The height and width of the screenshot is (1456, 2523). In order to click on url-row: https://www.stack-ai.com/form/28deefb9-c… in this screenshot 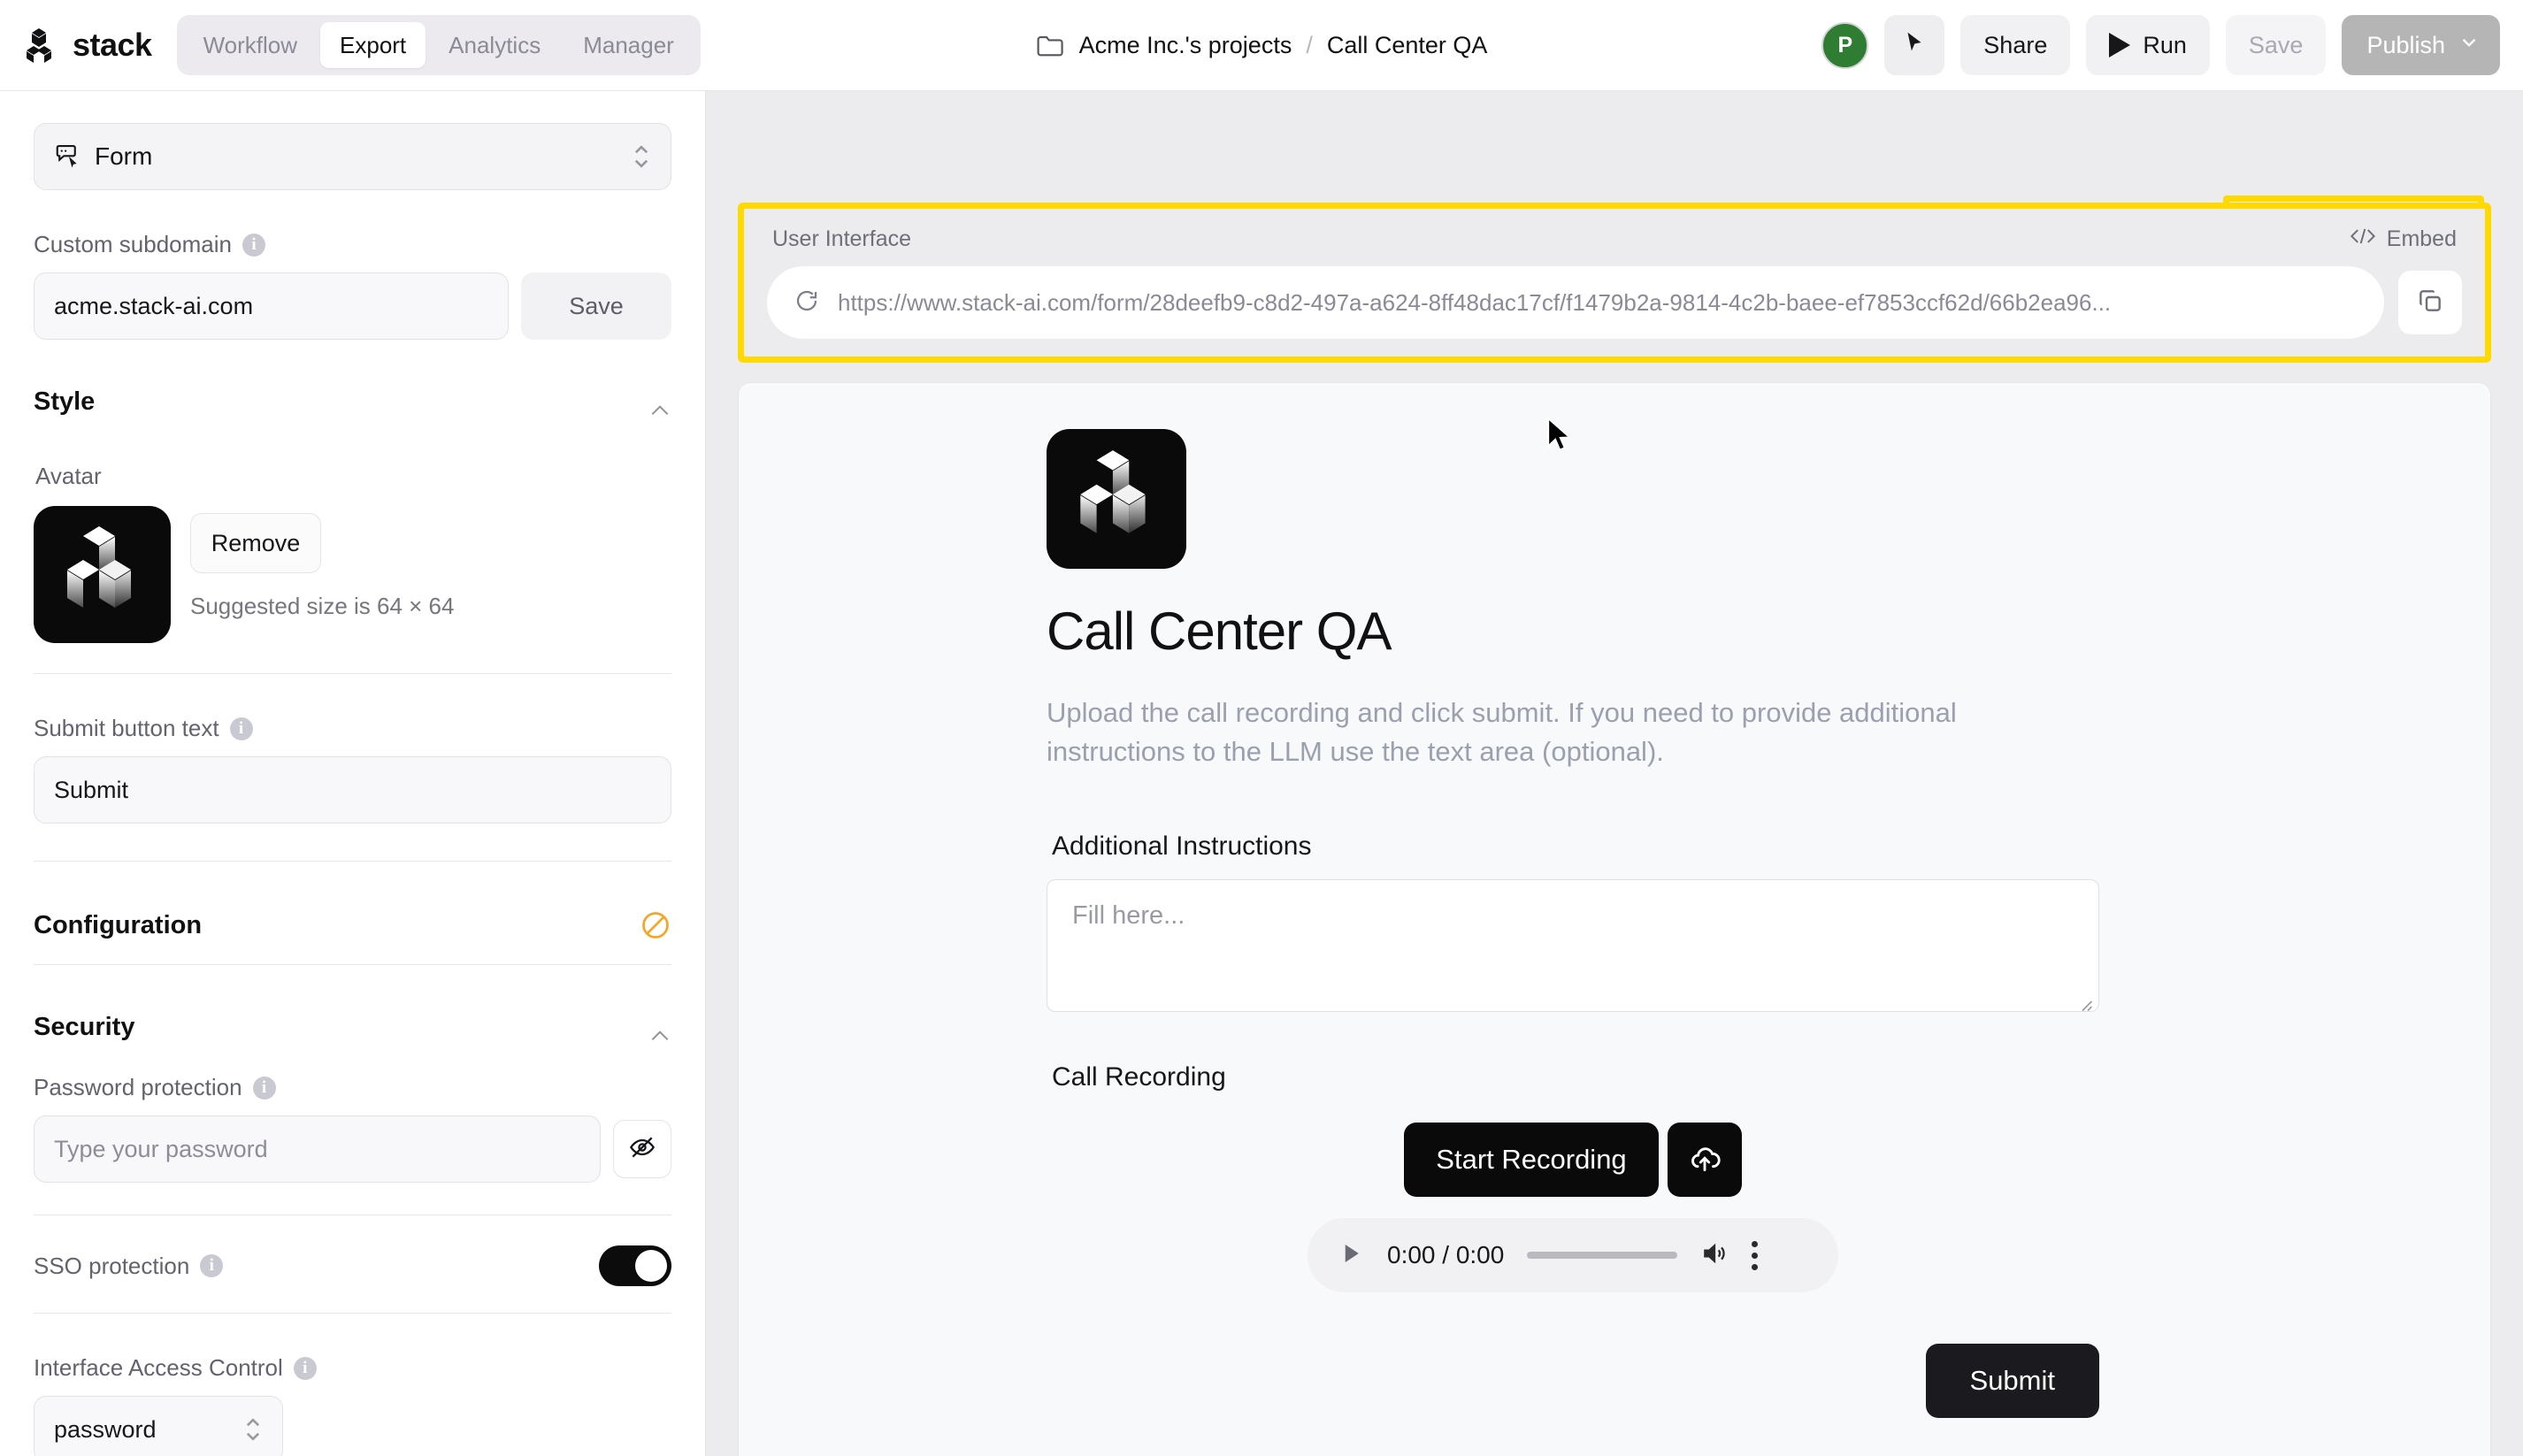, I will do `click(1614, 302)`.